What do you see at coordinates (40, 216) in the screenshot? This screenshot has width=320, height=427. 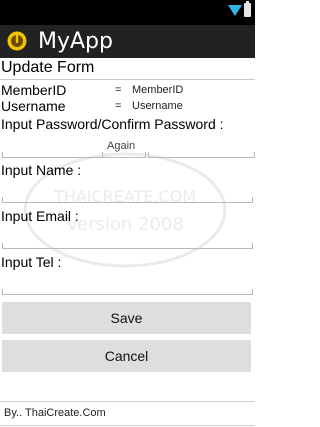 I see `email-label: Input Email :` at bounding box center [40, 216].